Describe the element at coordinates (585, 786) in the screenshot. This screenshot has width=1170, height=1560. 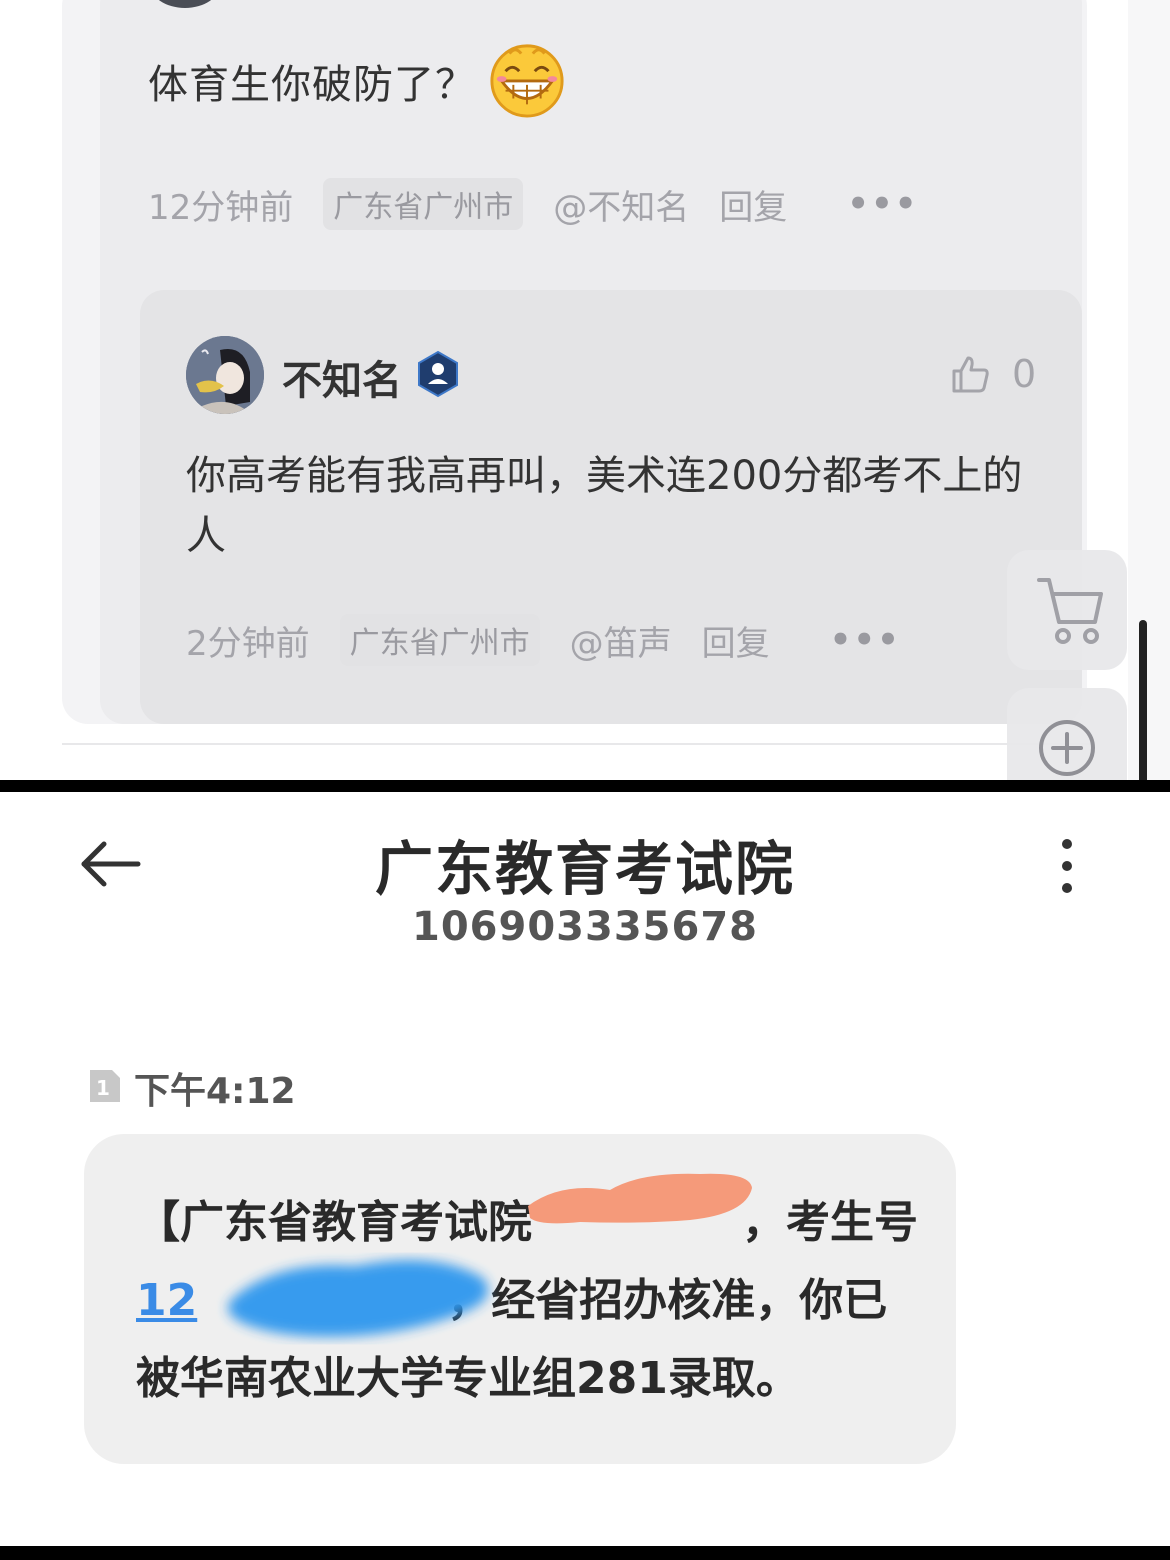
I see `separator` at that location.